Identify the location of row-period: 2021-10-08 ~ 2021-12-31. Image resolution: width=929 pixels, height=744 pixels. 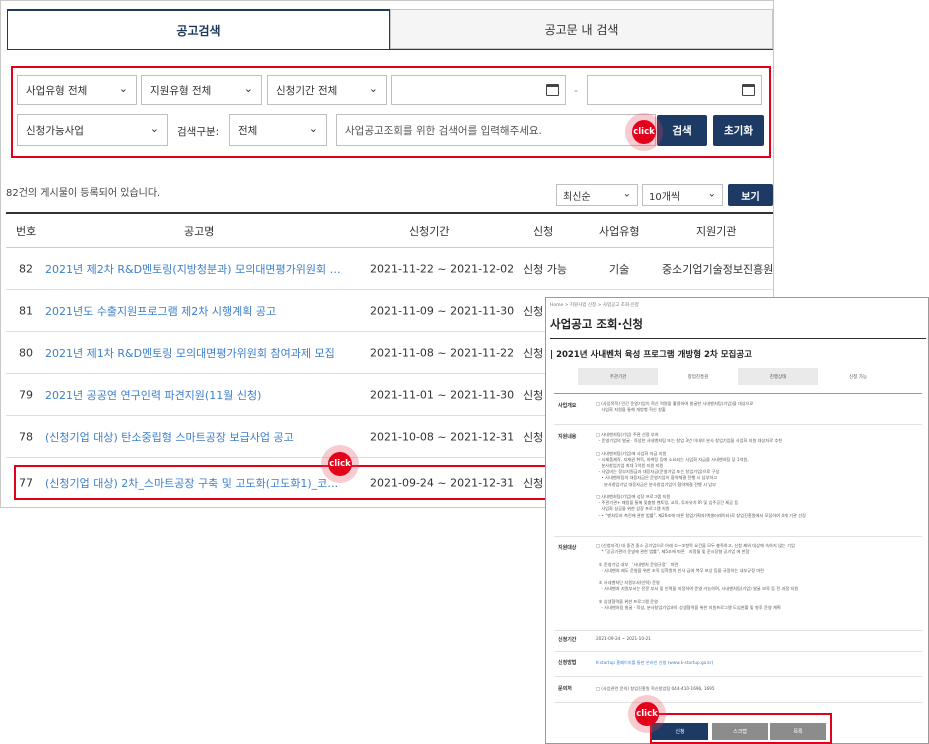
(442, 436).